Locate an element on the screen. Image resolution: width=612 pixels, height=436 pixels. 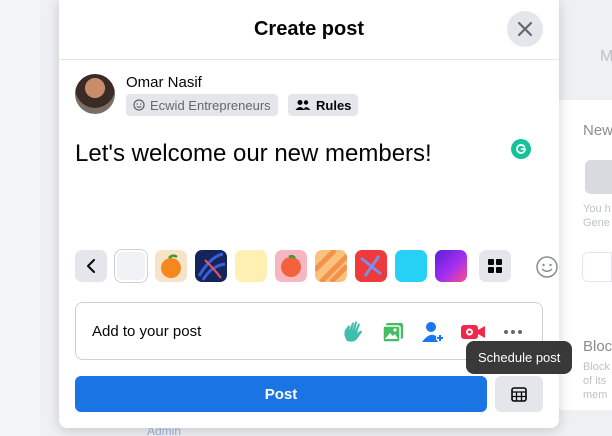
schedule-post-button is located at coordinates (519, 394).